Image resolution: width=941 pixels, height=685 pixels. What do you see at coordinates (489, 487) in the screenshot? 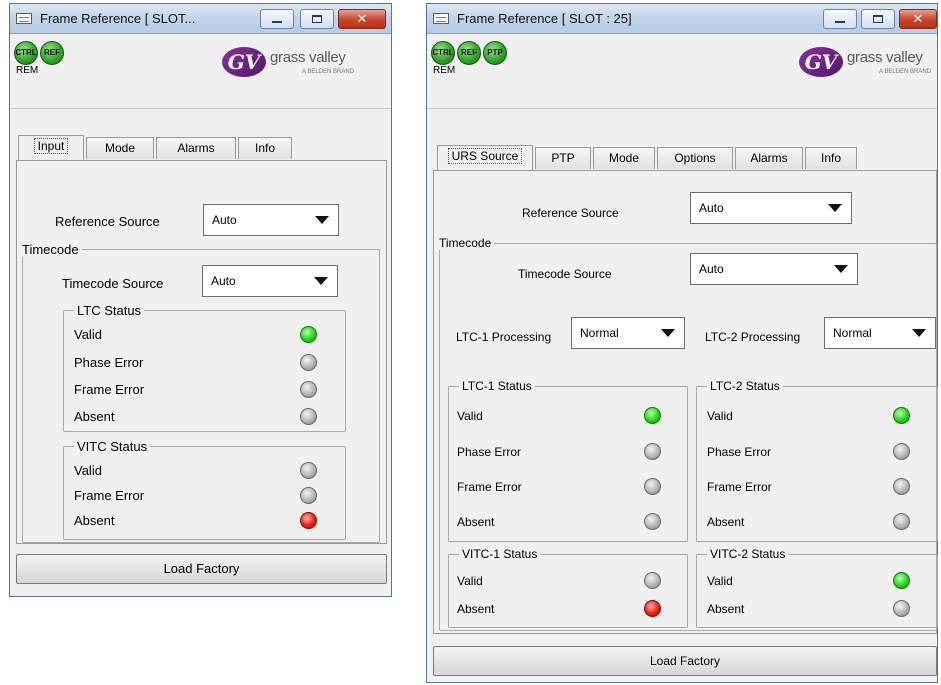
I see `ltc1-frame-error-label: Frame Error` at bounding box center [489, 487].